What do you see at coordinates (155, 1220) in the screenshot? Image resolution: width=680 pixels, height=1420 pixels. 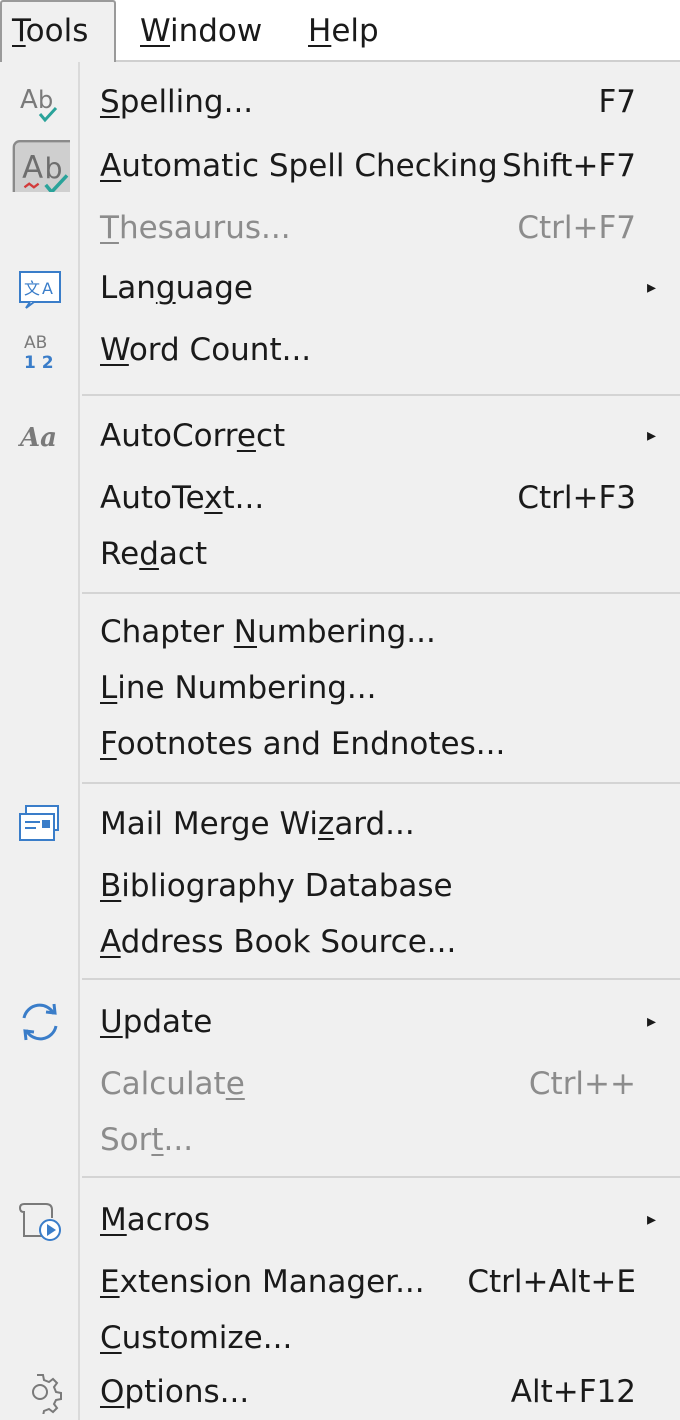 I see `menu-item-label: Macros` at bounding box center [155, 1220].